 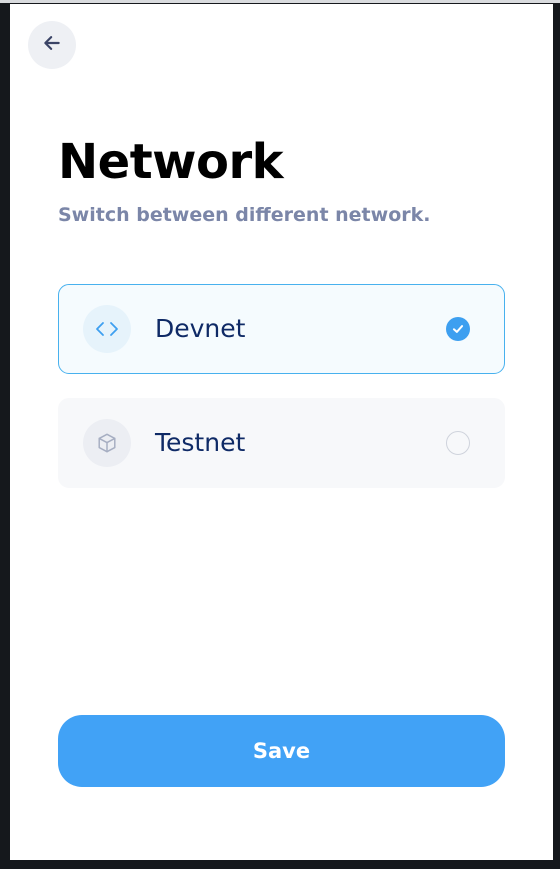 What do you see at coordinates (171, 162) in the screenshot?
I see `page-title: Network` at bounding box center [171, 162].